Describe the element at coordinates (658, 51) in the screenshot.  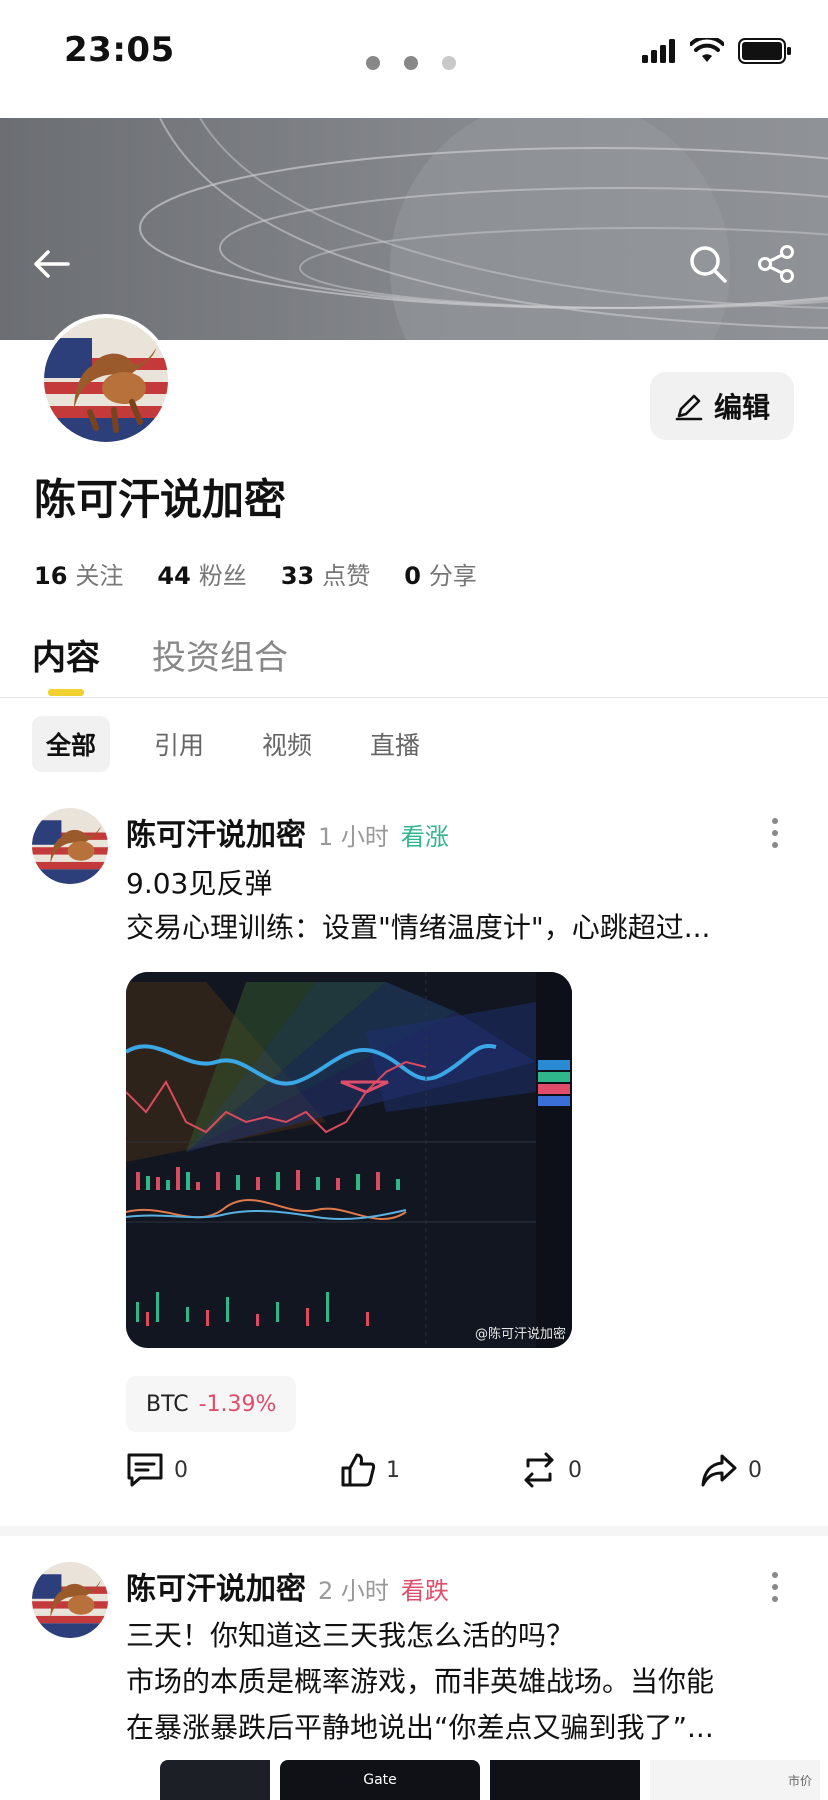
I see `signal-icon` at that location.